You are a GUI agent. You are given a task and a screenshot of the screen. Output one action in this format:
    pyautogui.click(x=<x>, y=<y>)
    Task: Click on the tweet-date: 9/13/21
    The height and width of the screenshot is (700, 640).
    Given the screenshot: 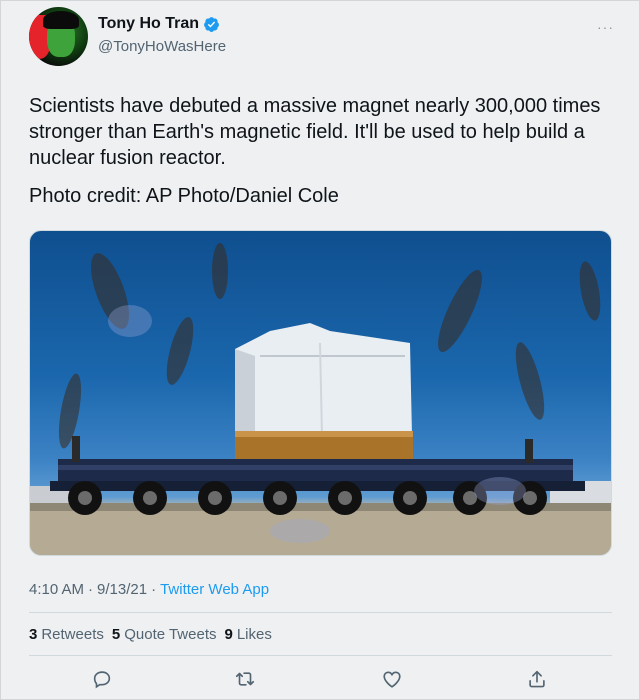 What is the action you would take?
    pyautogui.click(x=122, y=589)
    